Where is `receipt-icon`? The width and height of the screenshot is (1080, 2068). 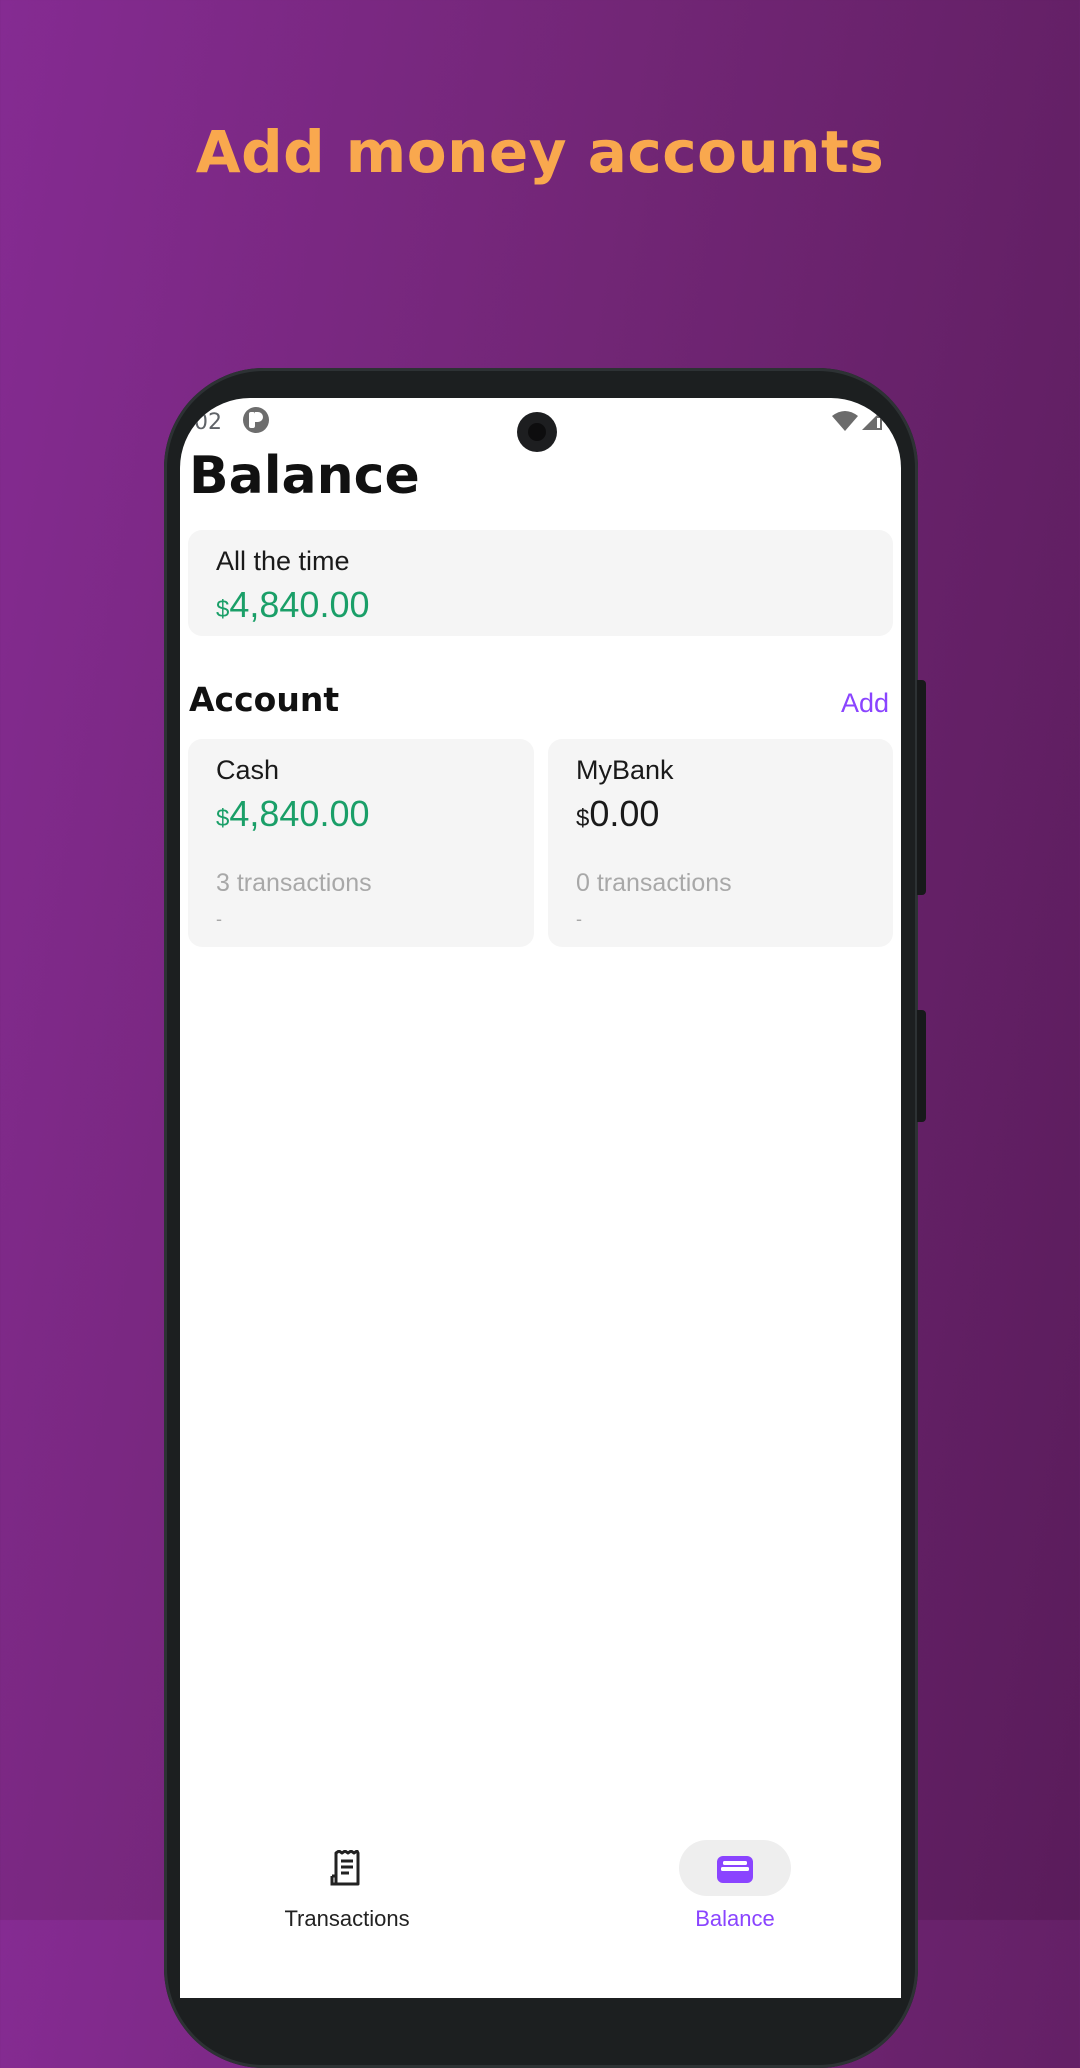
receipt-icon is located at coordinates (345, 1868).